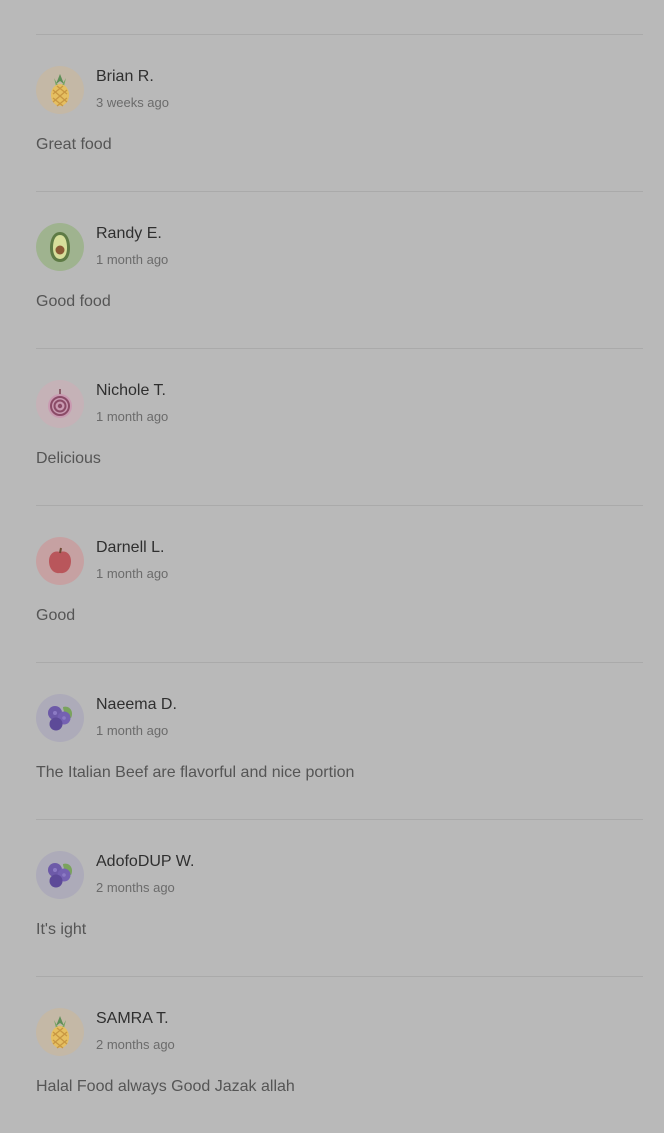 The width and height of the screenshot is (664, 1133). Describe the element at coordinates (61, 929) in the screenshot. I see `review-text: It's ight` at that location.